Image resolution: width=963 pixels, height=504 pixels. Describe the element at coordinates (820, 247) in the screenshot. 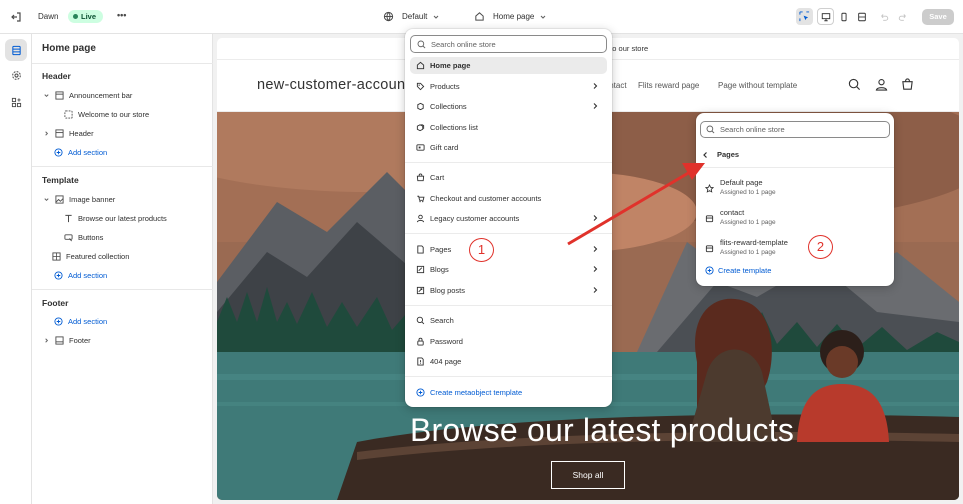

I see `annotation-marker-2: 2` at that location.